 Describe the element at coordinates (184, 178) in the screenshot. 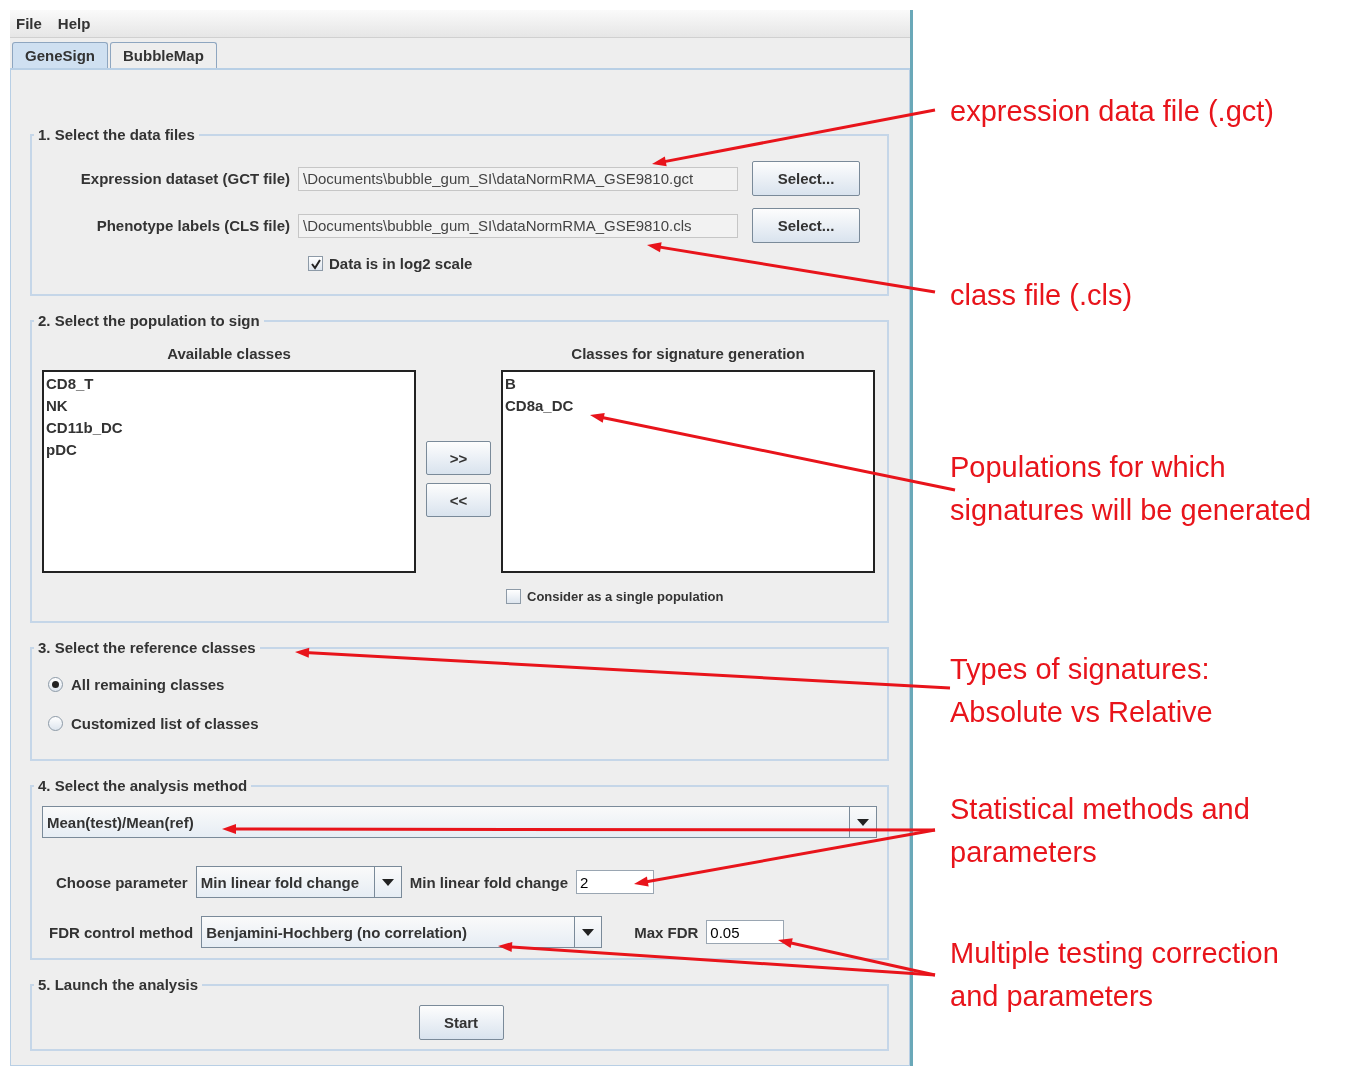

I see `field-label: Expression dataset (GCT file)` at that location.